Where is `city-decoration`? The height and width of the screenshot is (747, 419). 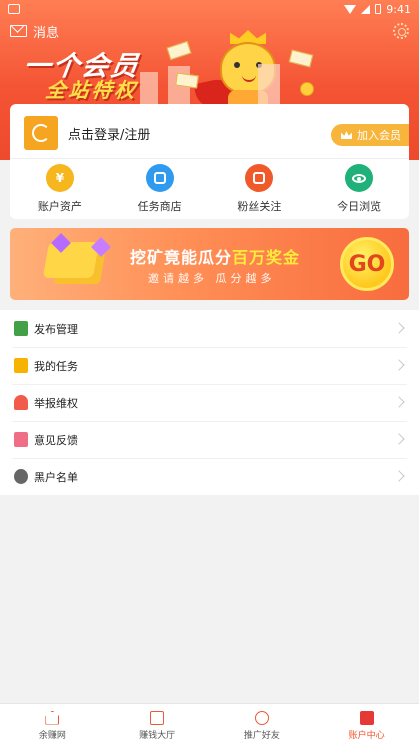 city-decoration is located at coordinates (269, 84).